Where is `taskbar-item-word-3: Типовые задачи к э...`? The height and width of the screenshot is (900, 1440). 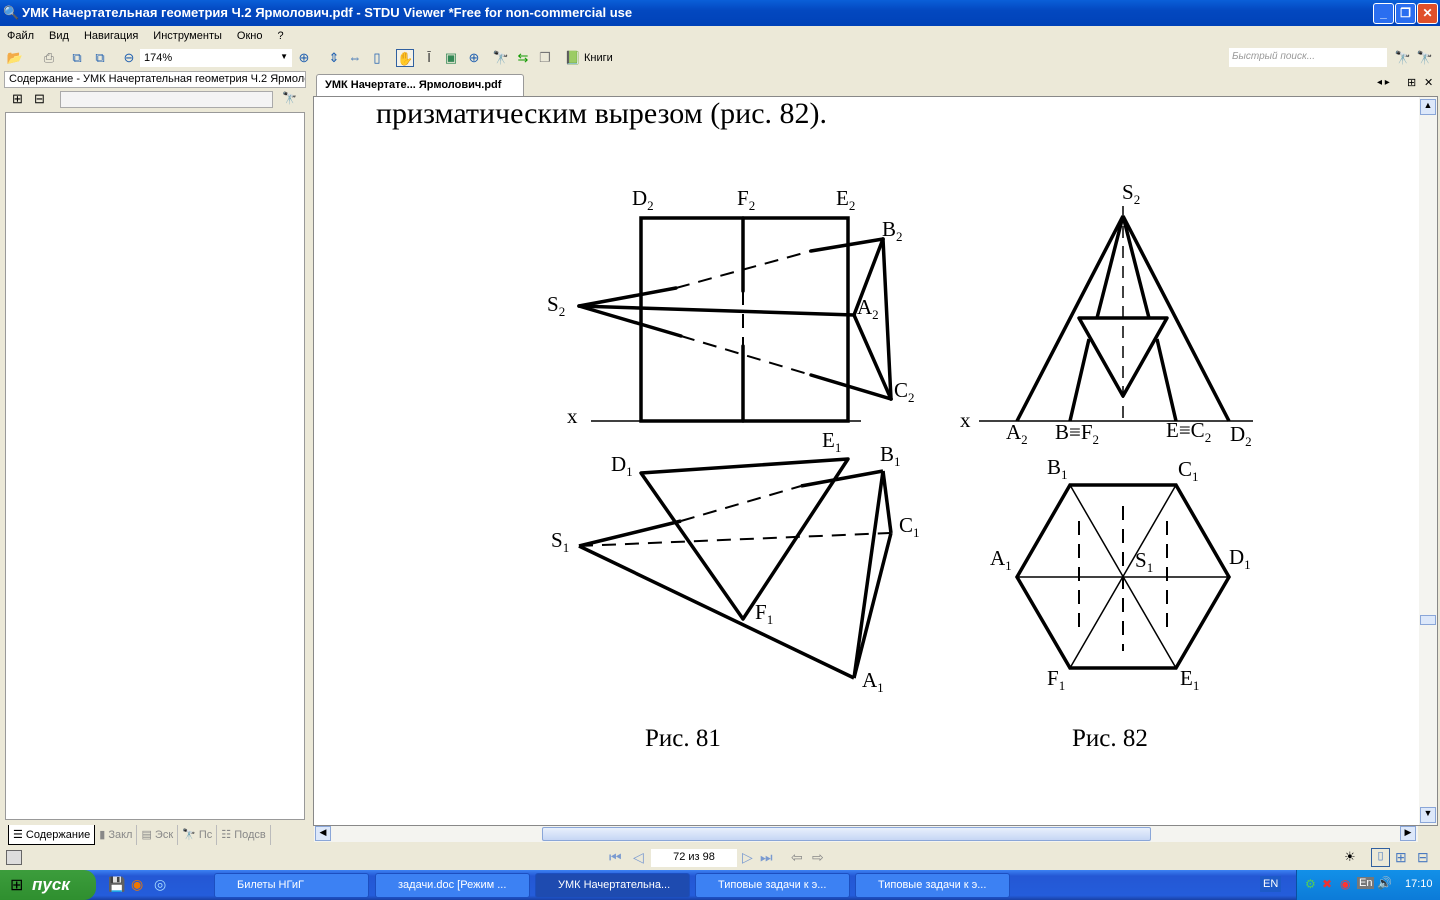
taskbar-item-word-3: Типовые задачи к э... is located at coordinates (932, 885).